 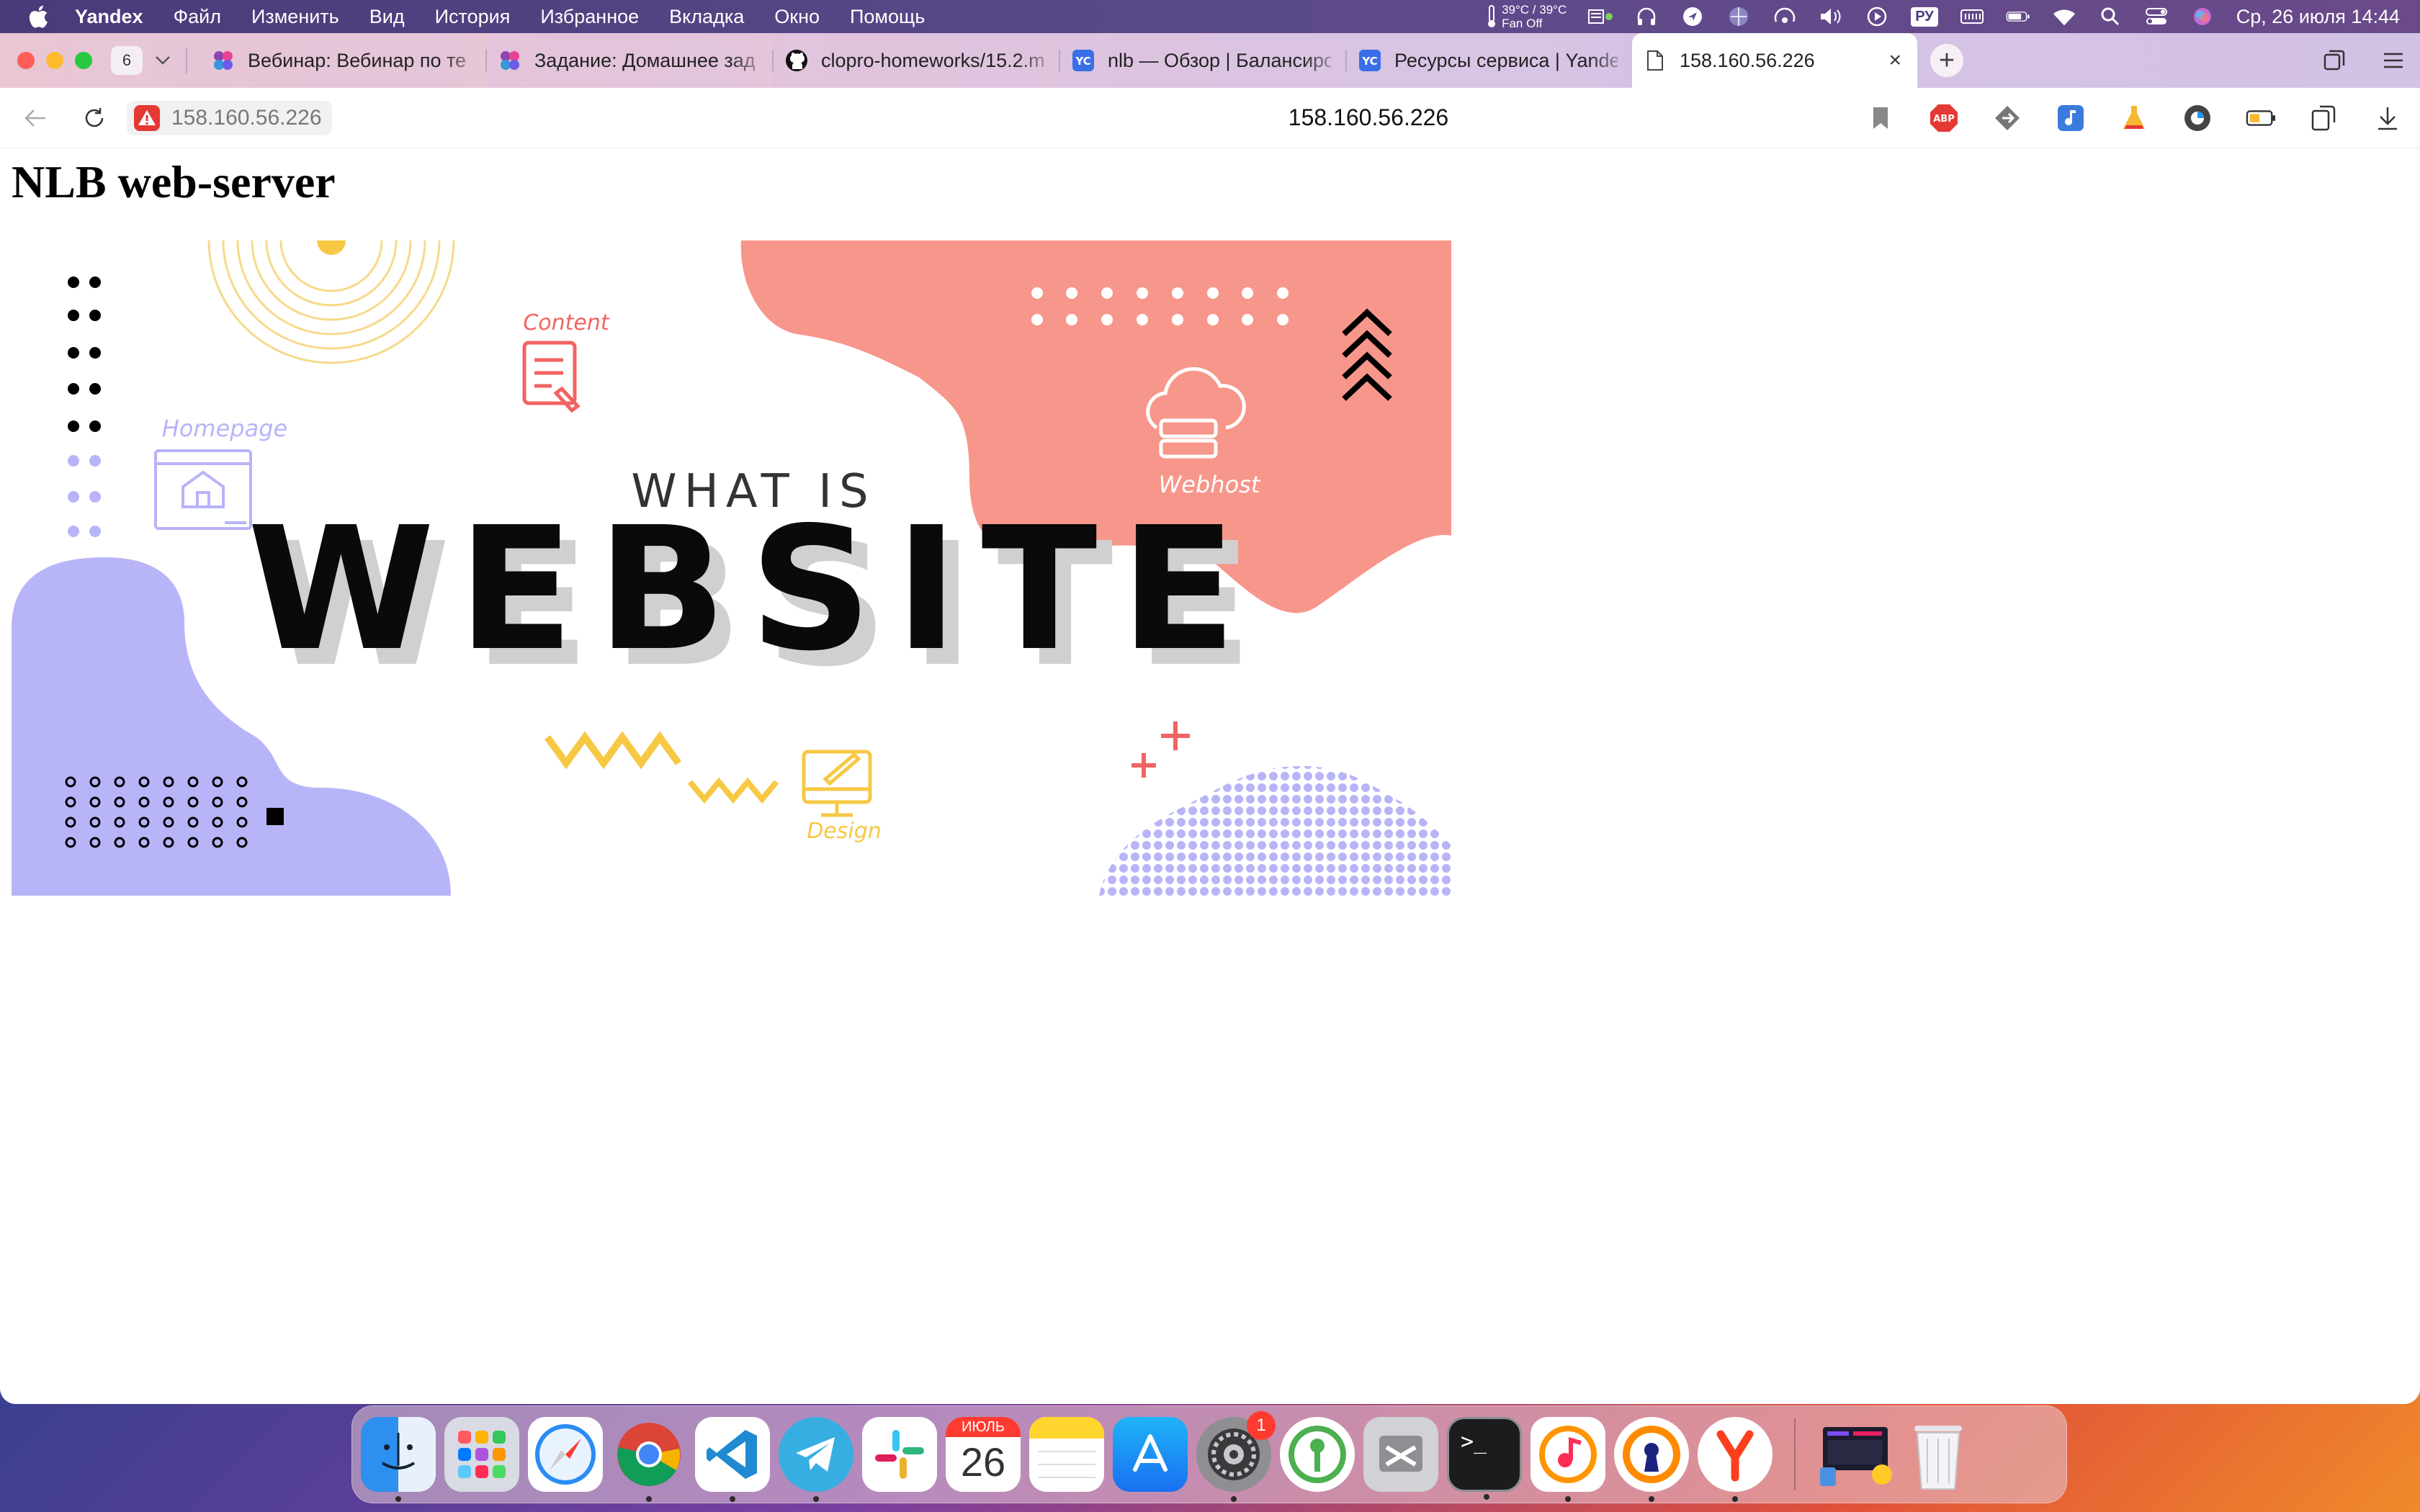 I want to click on adblock-icon: ABP, so click(x=1944, y=118).